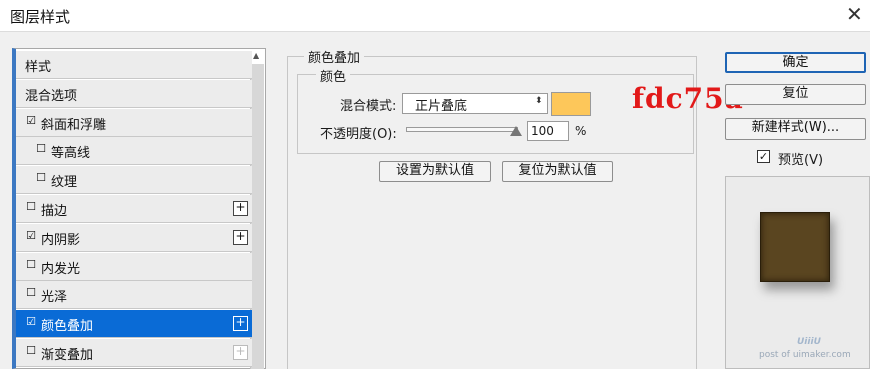 This screenshot has height=369, width=870. What do you see at coordinates (54, 298) in the screenshot?
I see `style-list-item-label: 光泽` at bounding box center [54, 298].